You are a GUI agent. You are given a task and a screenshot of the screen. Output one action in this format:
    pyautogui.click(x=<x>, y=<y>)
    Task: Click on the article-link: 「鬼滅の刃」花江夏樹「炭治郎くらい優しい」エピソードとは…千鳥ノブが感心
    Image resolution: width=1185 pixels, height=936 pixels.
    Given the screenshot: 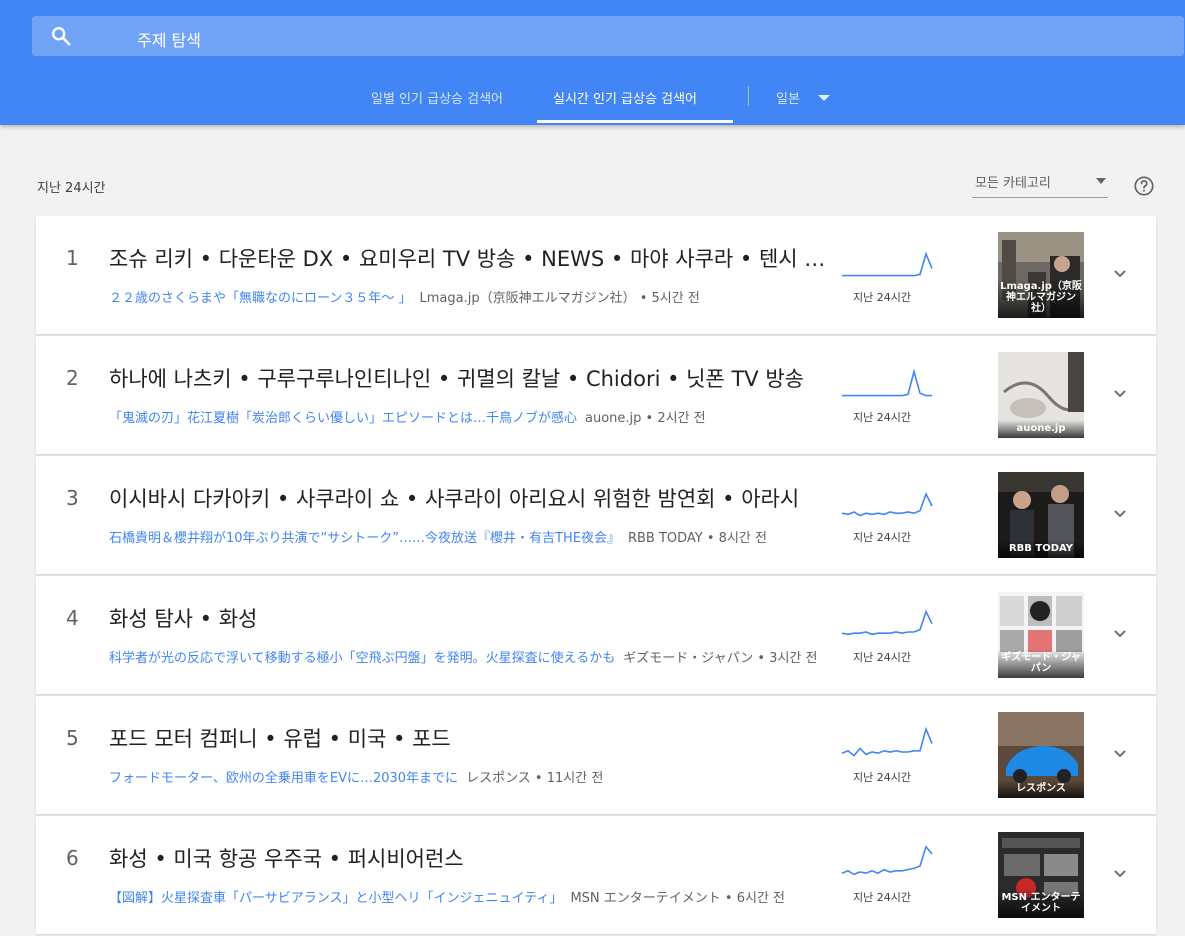 What is the action you would take?
    pyautogui.click(x=343, y=418)
    